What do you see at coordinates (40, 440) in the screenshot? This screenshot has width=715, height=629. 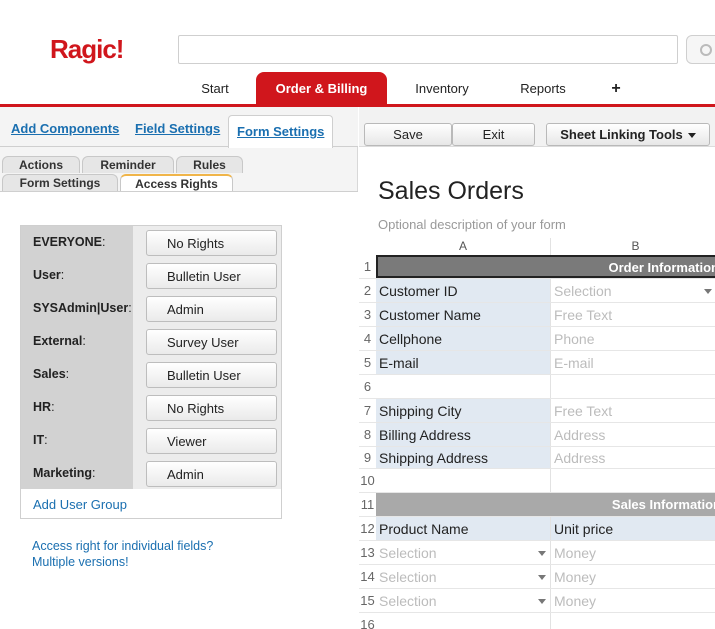 I see `group-label: IT:` at bounding box center [40, 440].